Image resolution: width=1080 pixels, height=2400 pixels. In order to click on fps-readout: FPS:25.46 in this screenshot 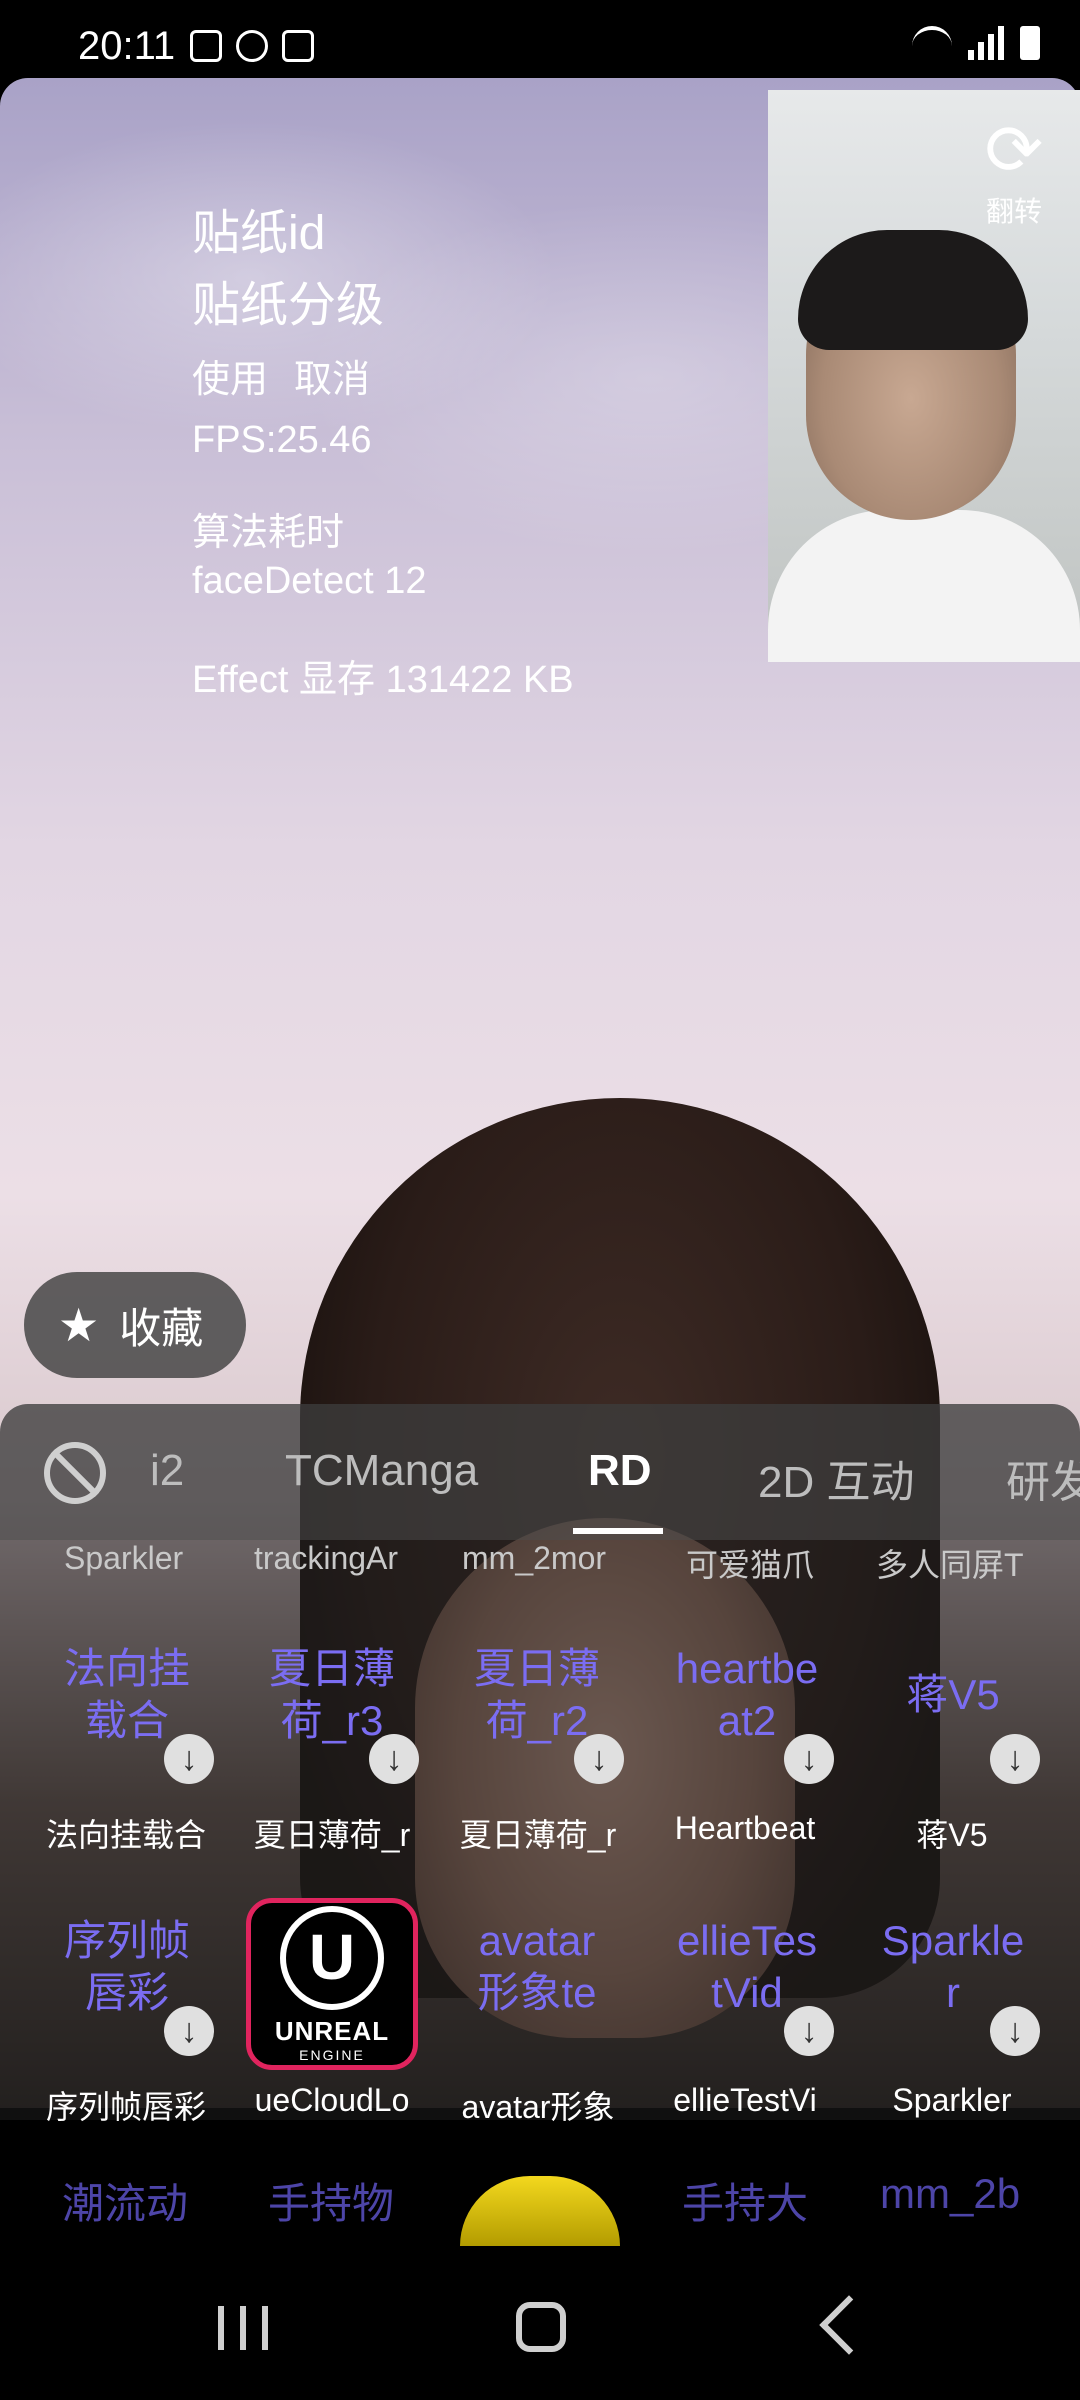, I will do `click(282, 440)`.